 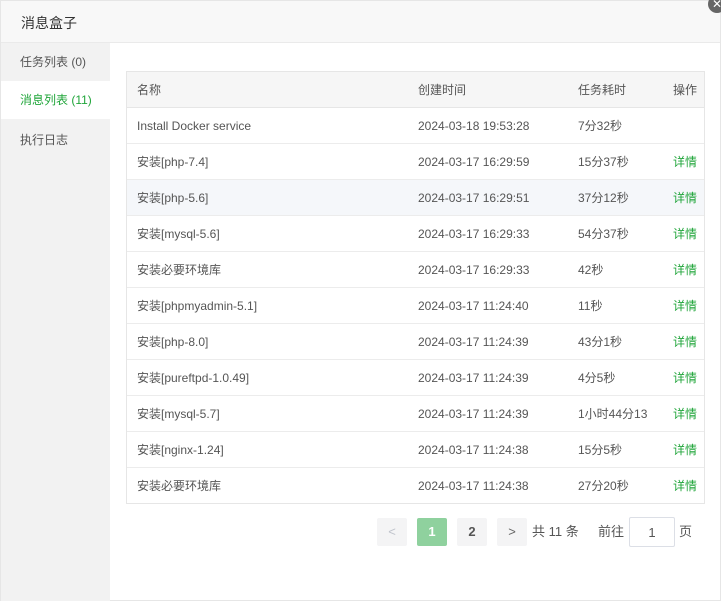 What do you see at coordinates (415, 234) in the screenshot?
I see `table-row: 安装[mysql-5.6] 2024-03-17 16:29:33 54分37秒 详情` at bounding box center [415, 234].